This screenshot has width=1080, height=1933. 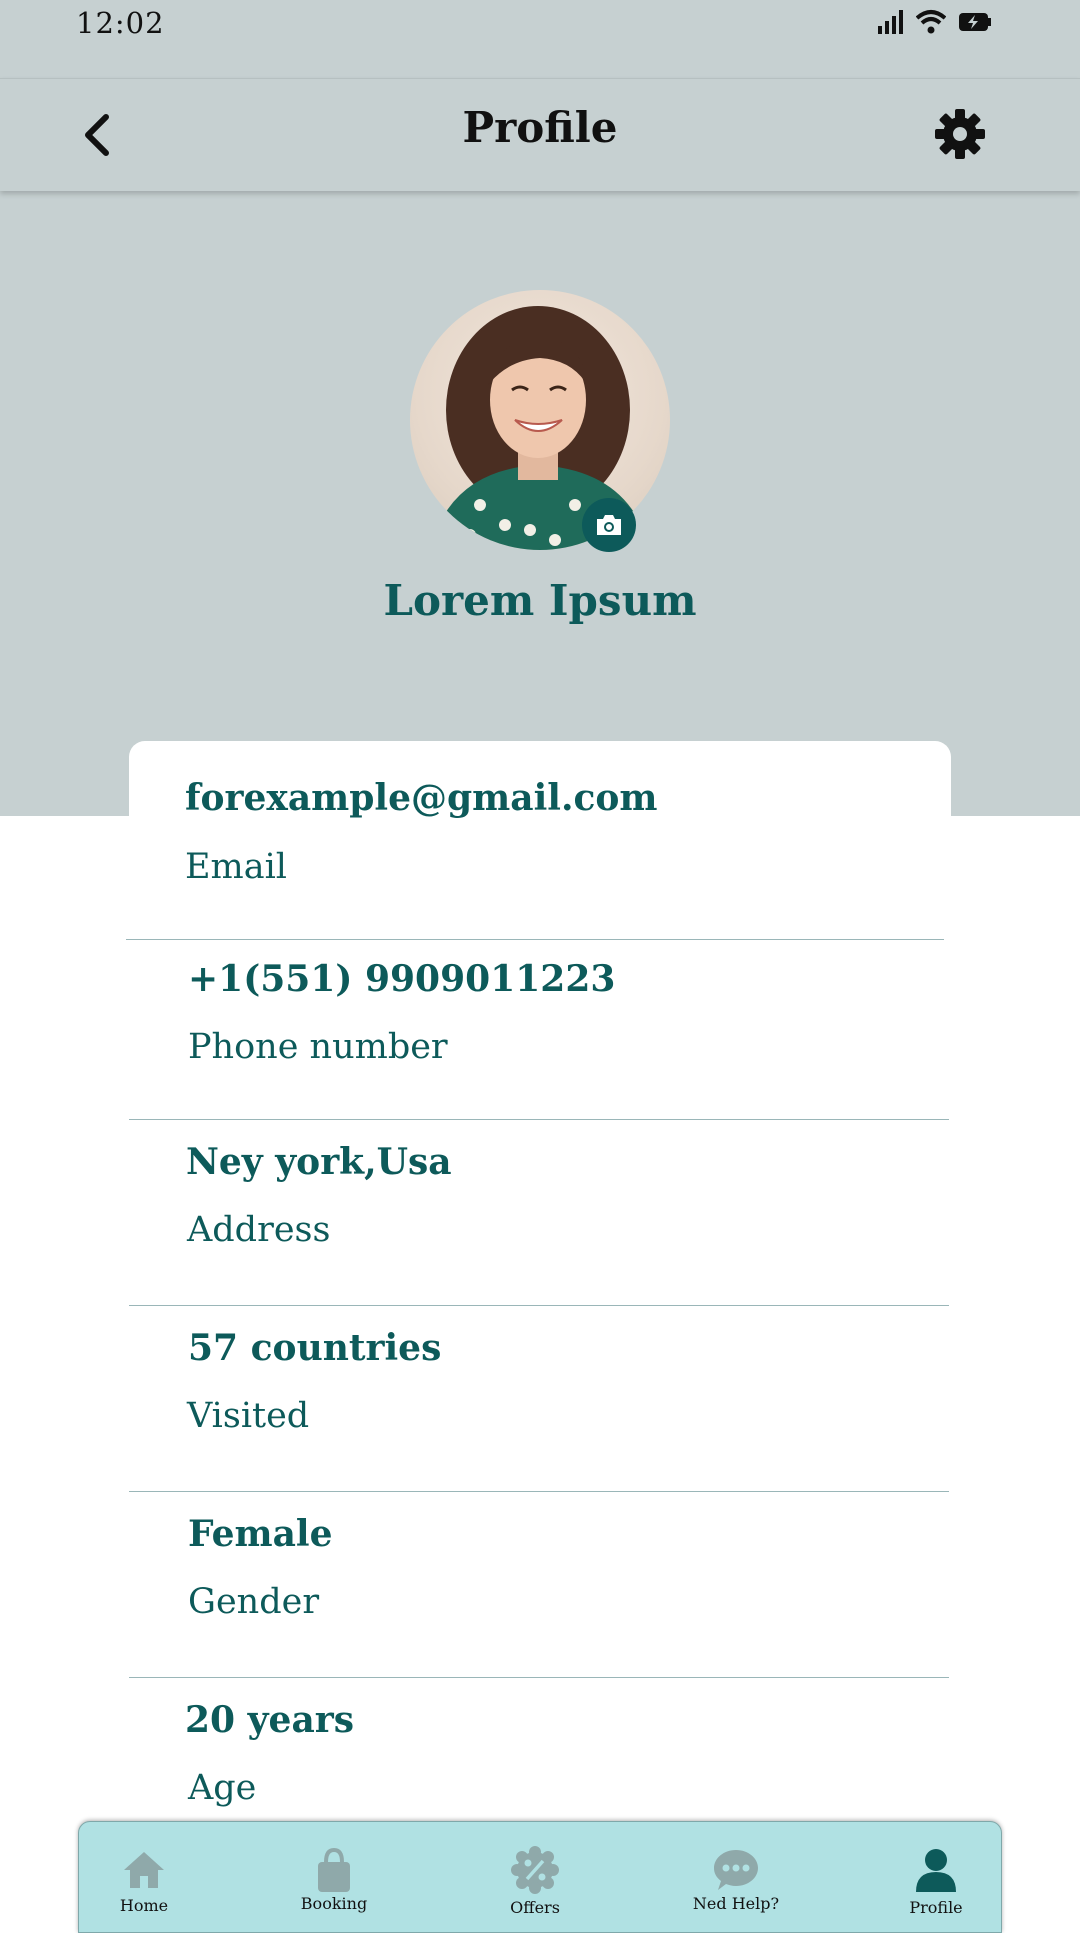 What do you see at coordinates (936, 1907) in the screenshot?
I see `nav-label-profile: Profile` at bounding box center [936, 1907].